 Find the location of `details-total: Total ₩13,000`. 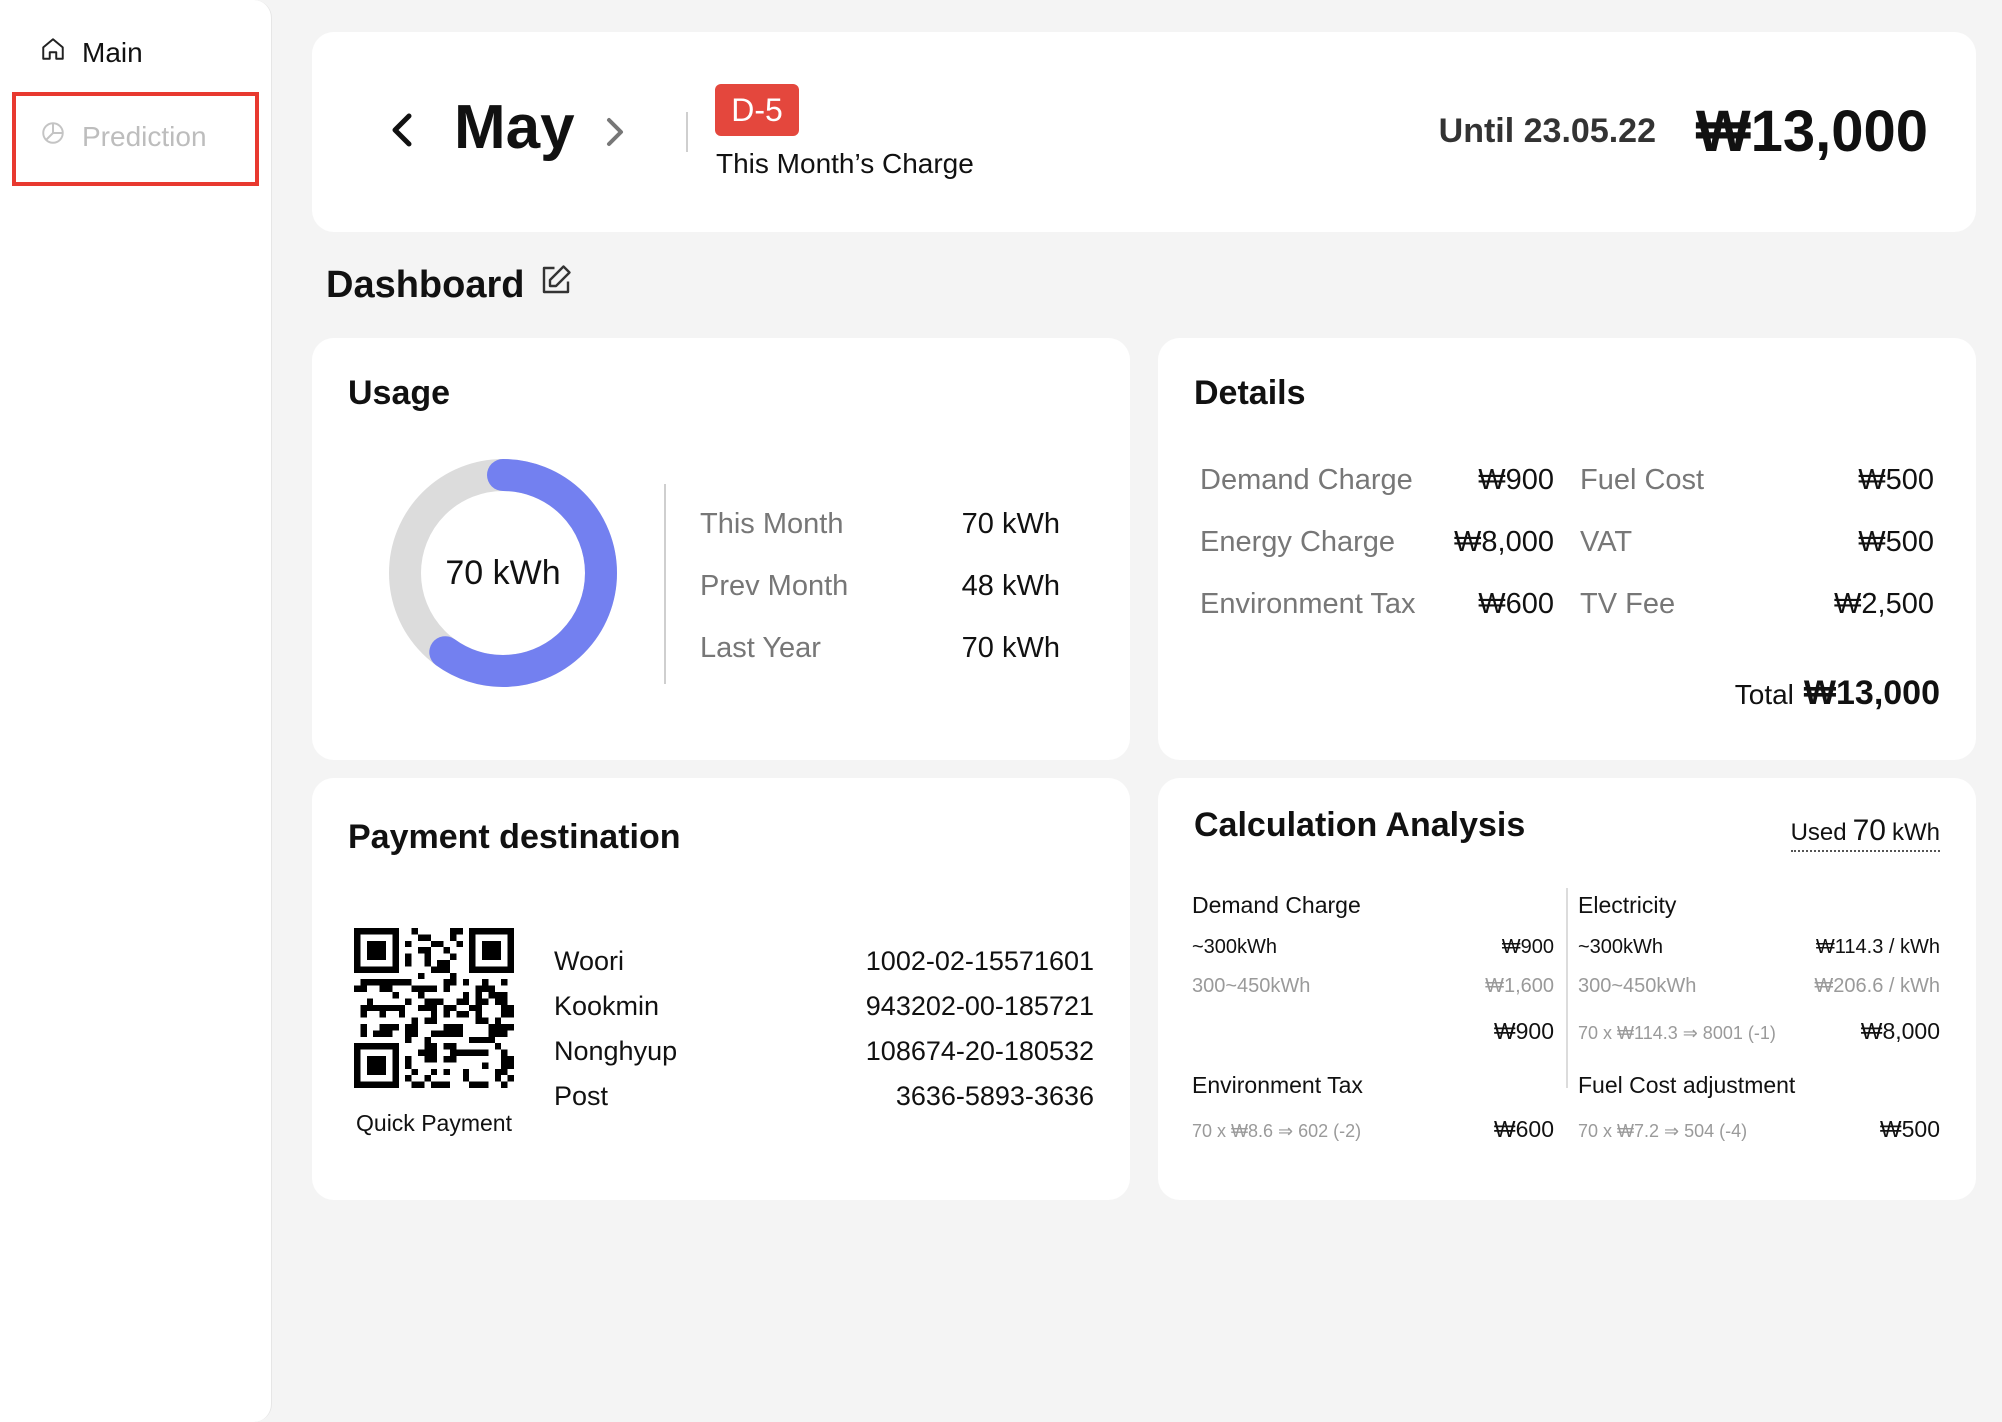

details-total: Total ₩13,000 is located at coordinates (1837, 693).